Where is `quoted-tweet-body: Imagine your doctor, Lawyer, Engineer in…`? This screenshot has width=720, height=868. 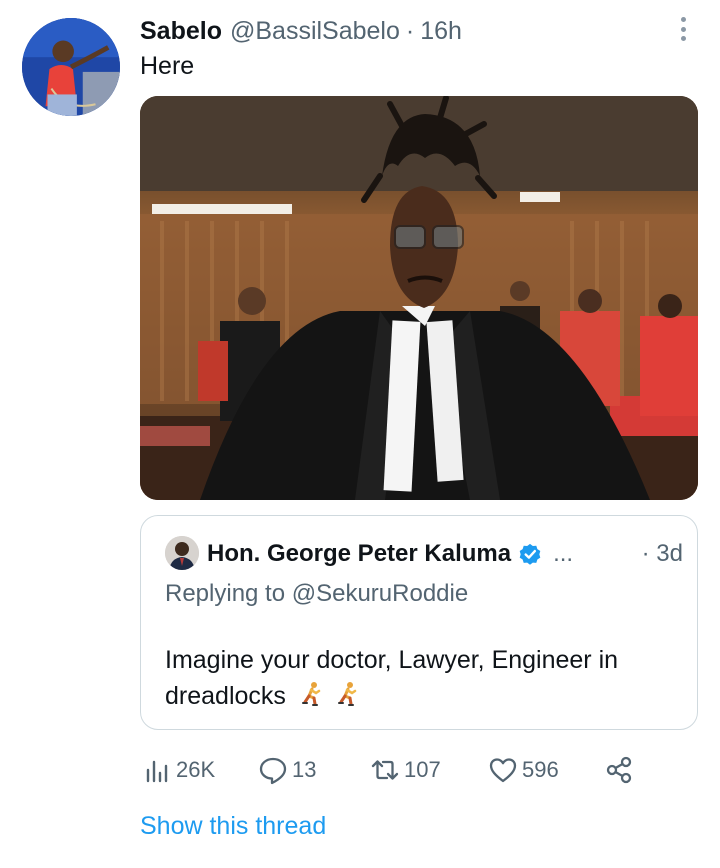
quoted-tweet-body: Imagine your doctor, Lawyer, Engineer in… is located at coordinates (392, 678).